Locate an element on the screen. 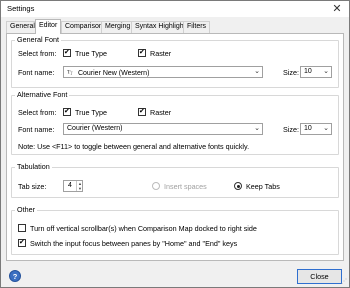 This screenshot has width=350, height=288. tab-size-value: 4 is located at coordinates (70, 185).